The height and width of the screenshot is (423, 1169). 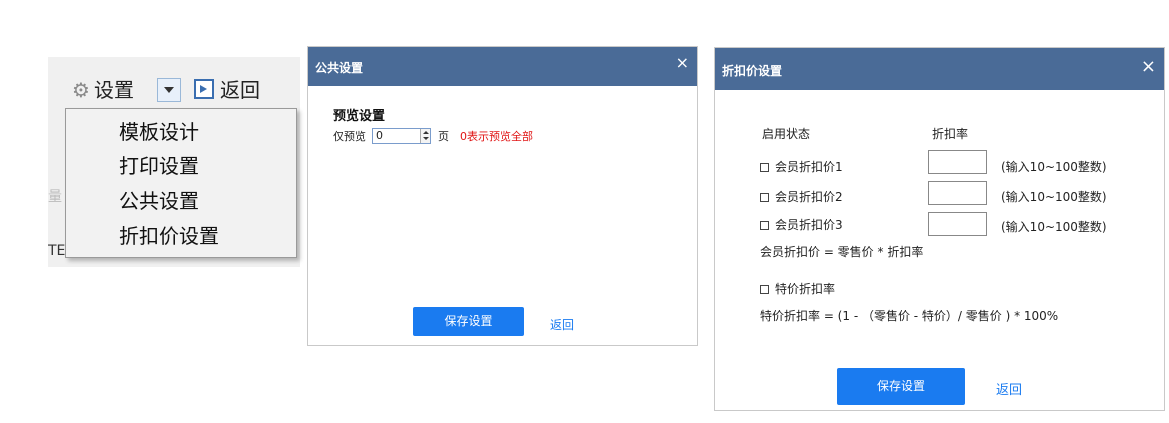 What do you see at coordinates (909, 316) in the screenshot?
I see `special-discount-formula: 特价折扣率 = (1 - （零售价 - 特价）/ 零售价 ) * 100%` at bounding box center [909, 316].